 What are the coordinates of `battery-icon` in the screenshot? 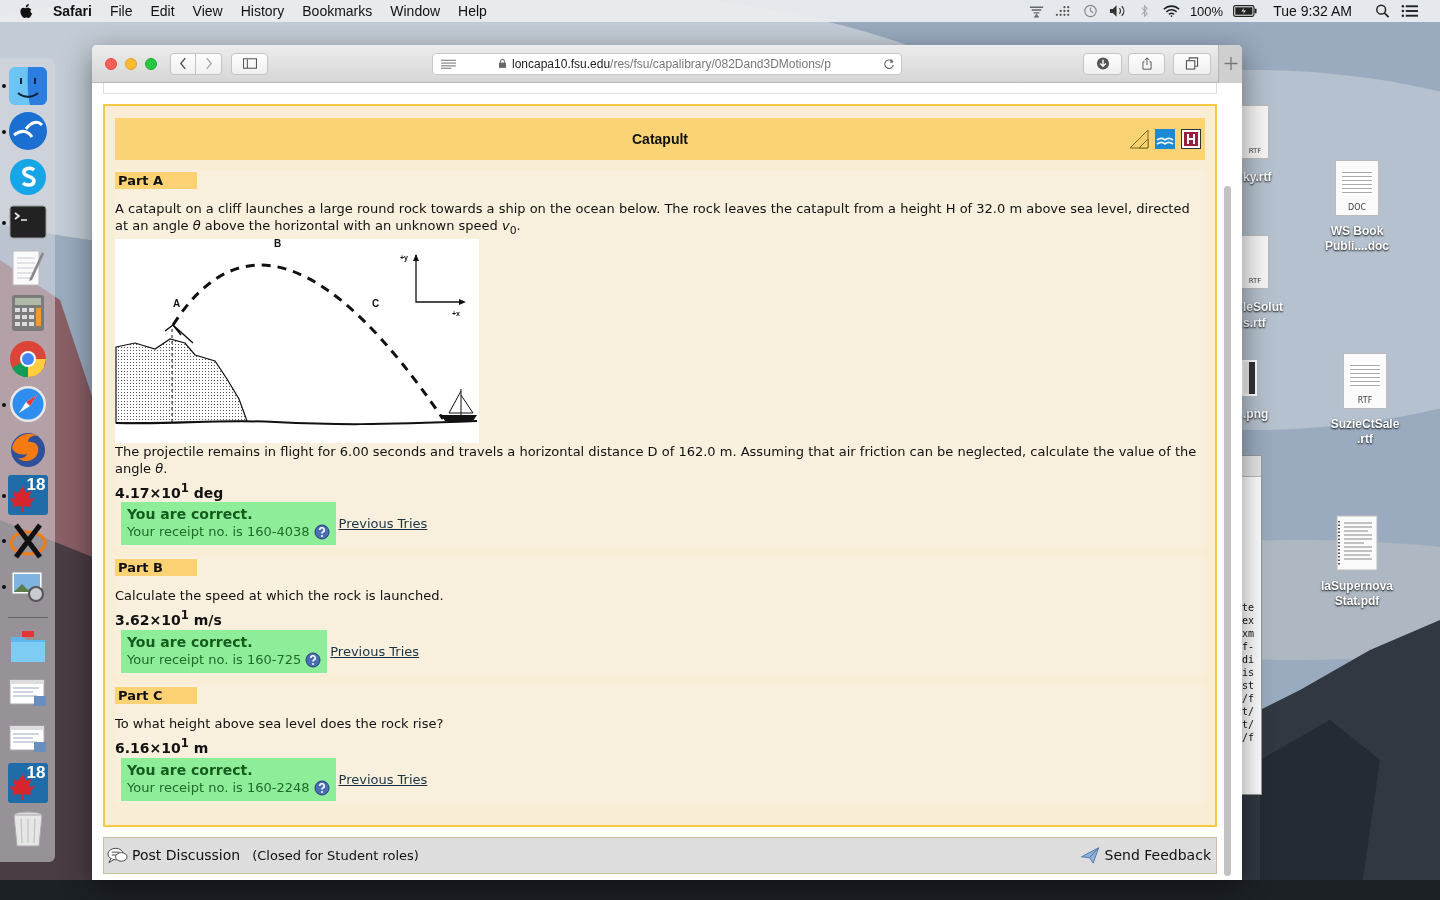 It's located at (1245, 11).